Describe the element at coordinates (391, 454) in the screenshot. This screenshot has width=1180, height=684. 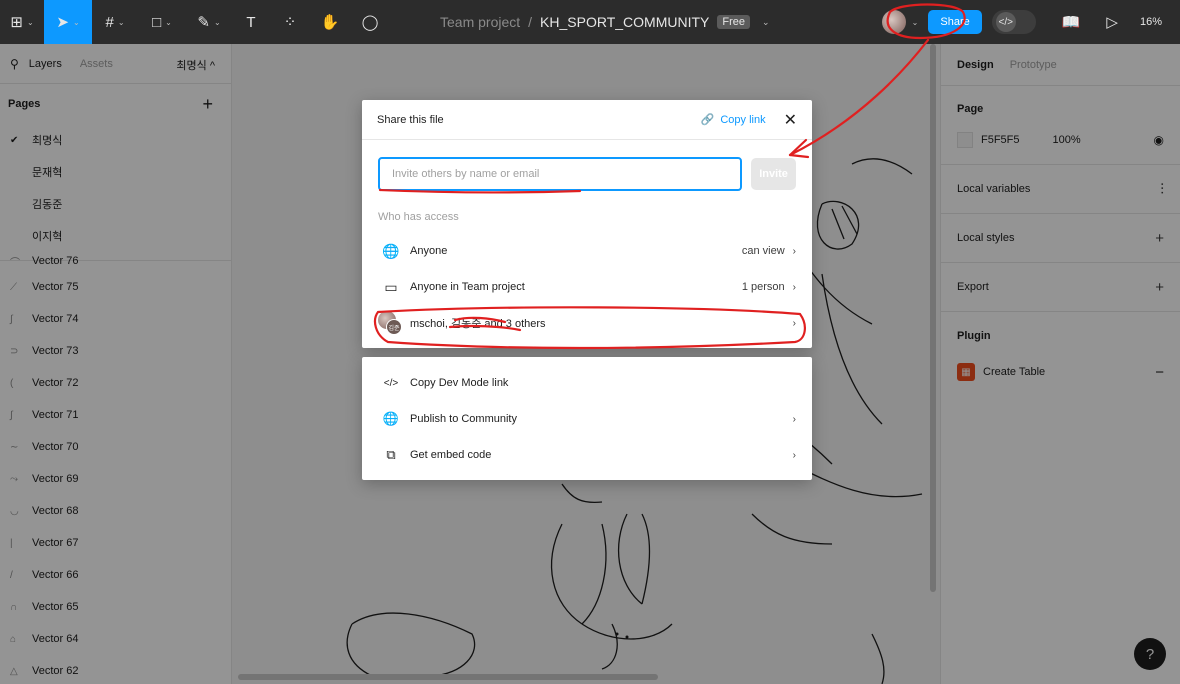
I see `embed-icon: ⧉` at that location.